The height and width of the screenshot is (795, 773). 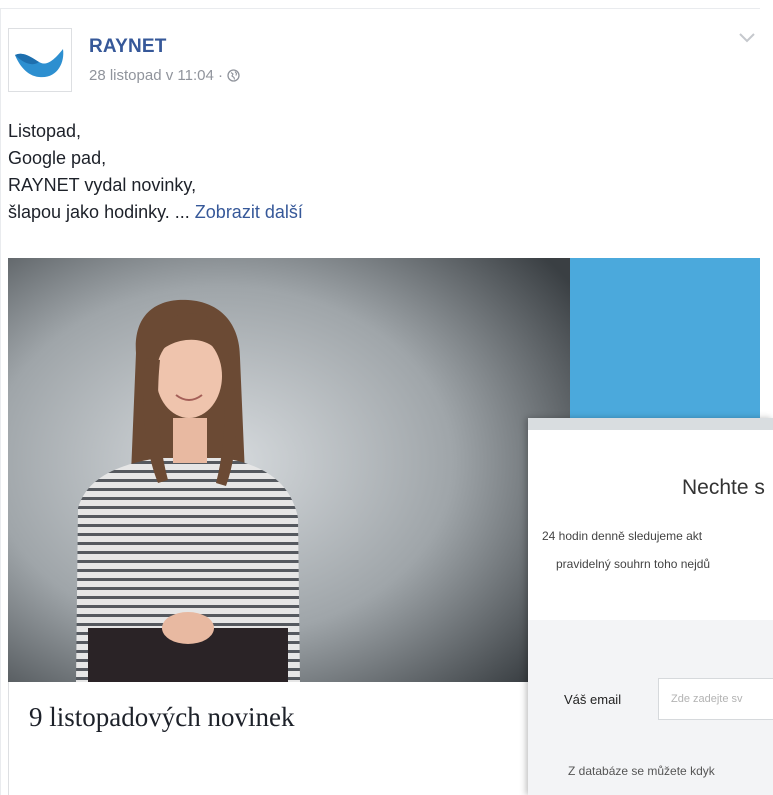 I want to click on unsubscribe-note: Z databáze se můžete kdyk, so click(x=641, y=771).